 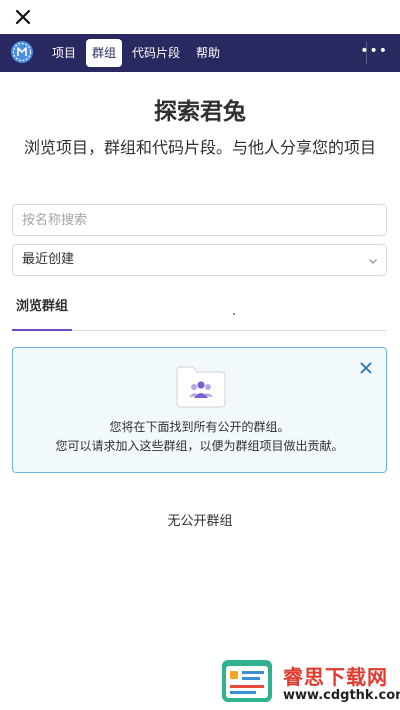 What do you see at coordinates (208, 53) in the screenshot?
I see `nav-item-help: 帮助` at bounding box center [208, 53].